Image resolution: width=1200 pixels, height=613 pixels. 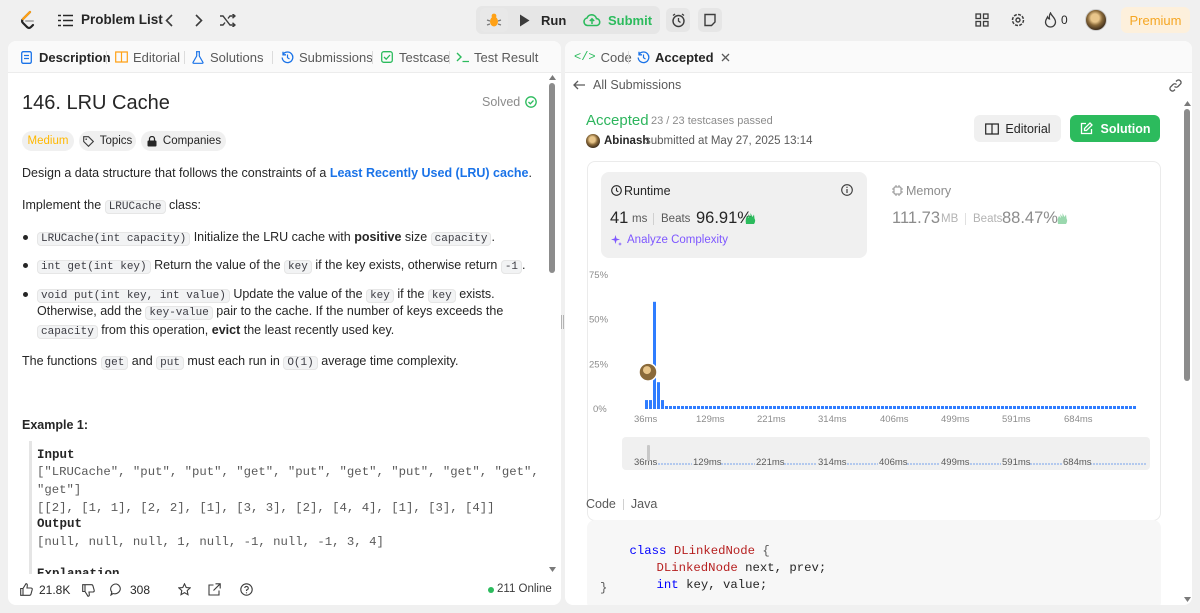 What do you see at coordinates (726, 57) in the screenshot?
I see `close-tab-icon` at bounding box center [726, 57].